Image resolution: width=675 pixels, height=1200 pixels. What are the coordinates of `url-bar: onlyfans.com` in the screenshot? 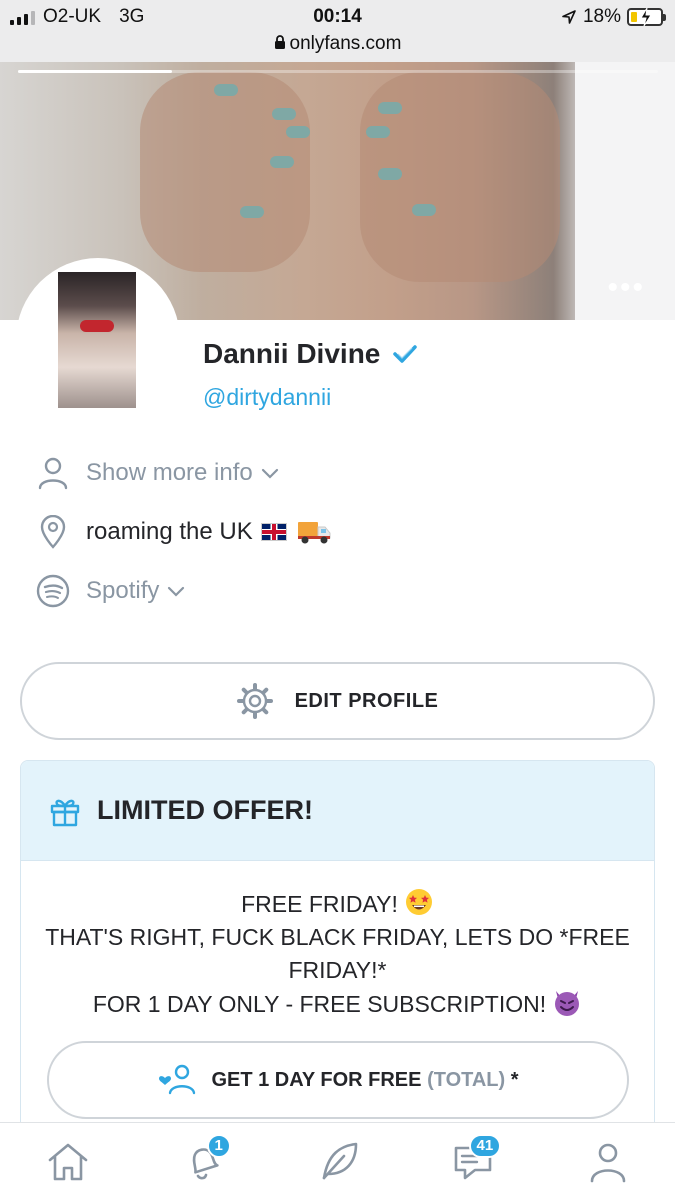 It's located at (337, 44).